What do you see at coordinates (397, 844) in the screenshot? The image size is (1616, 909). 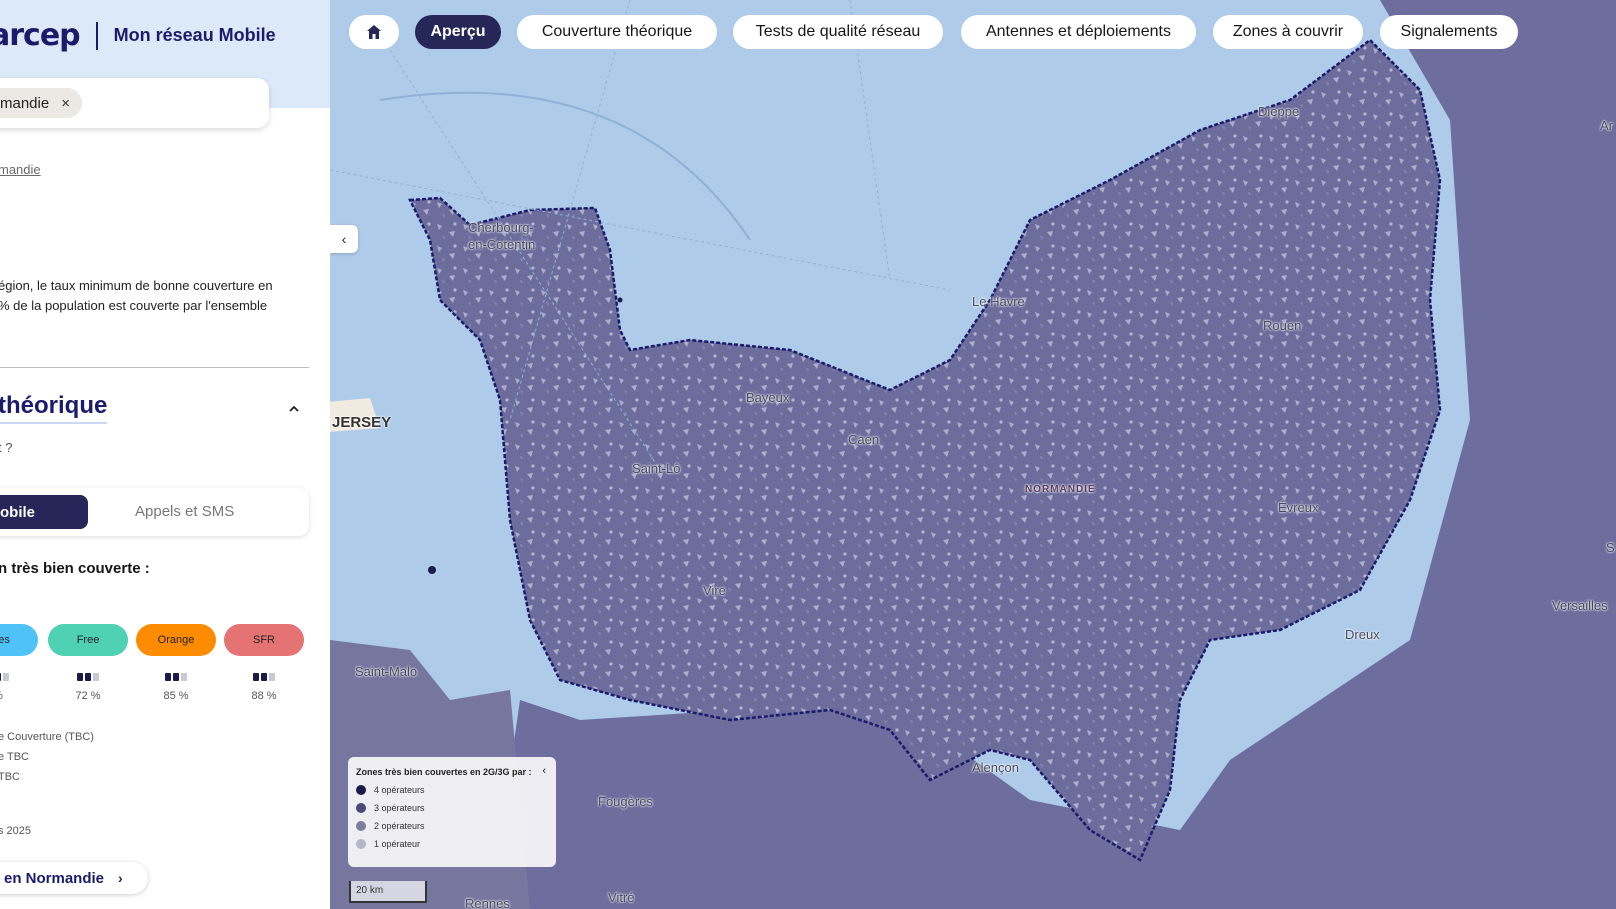 I see `legend-label: 1 opérateur` at bounding box center [397, 844].